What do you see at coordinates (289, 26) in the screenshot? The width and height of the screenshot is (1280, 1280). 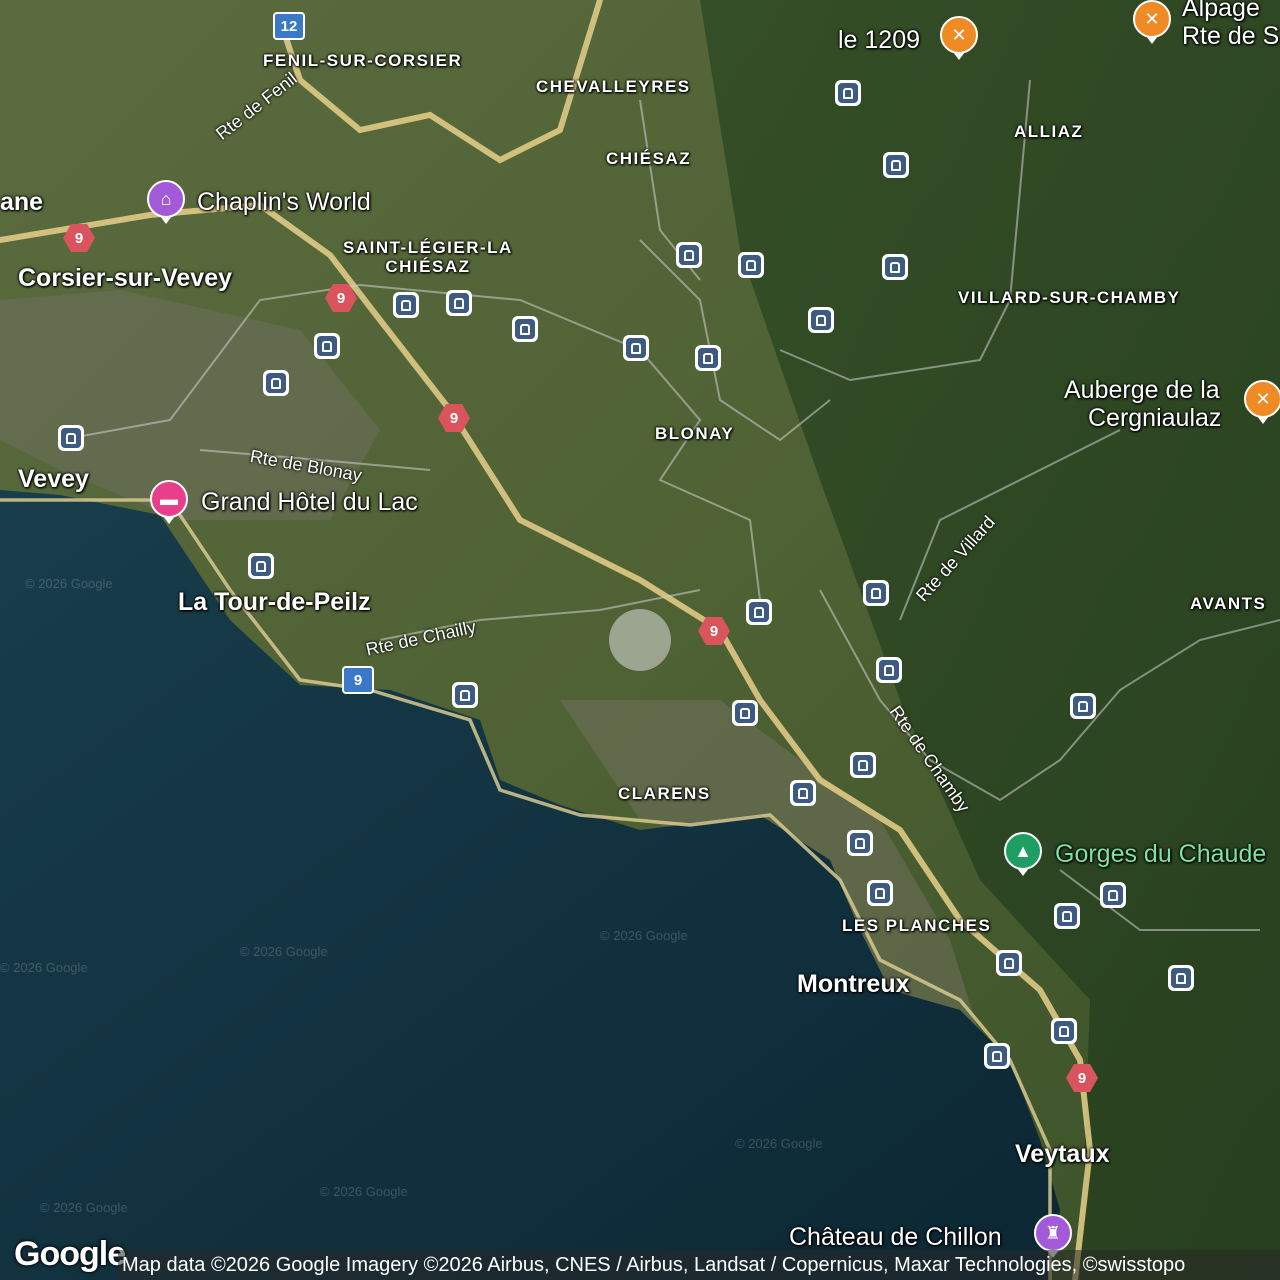 I see `road-shield-a12: 12` at bounding box center [289, 26].